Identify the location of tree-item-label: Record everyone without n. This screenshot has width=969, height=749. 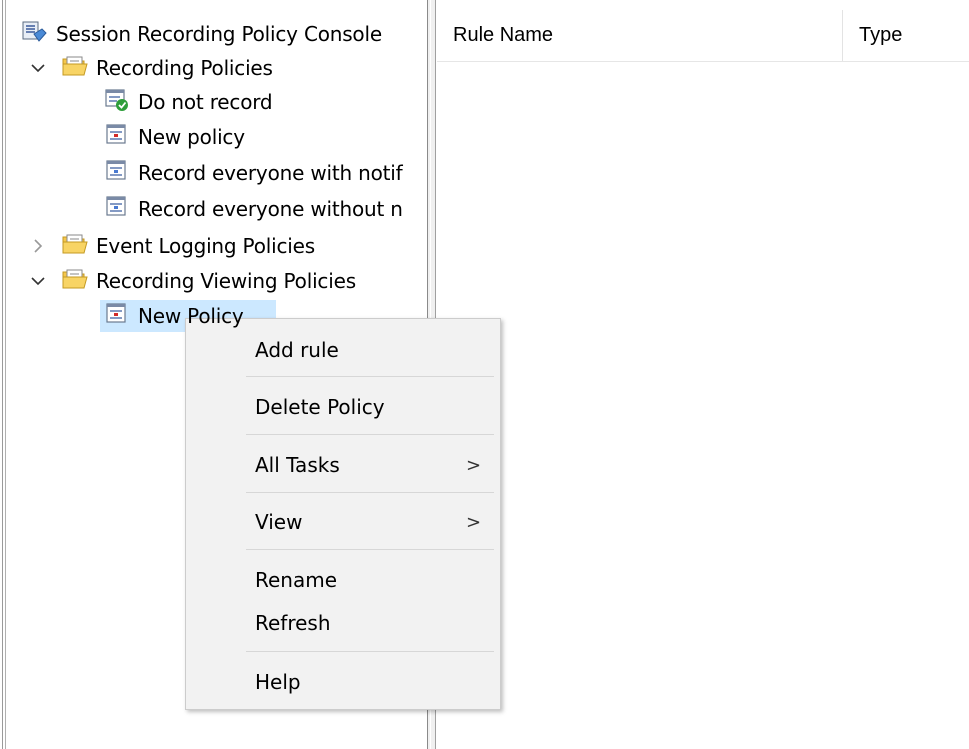
(270, 209).